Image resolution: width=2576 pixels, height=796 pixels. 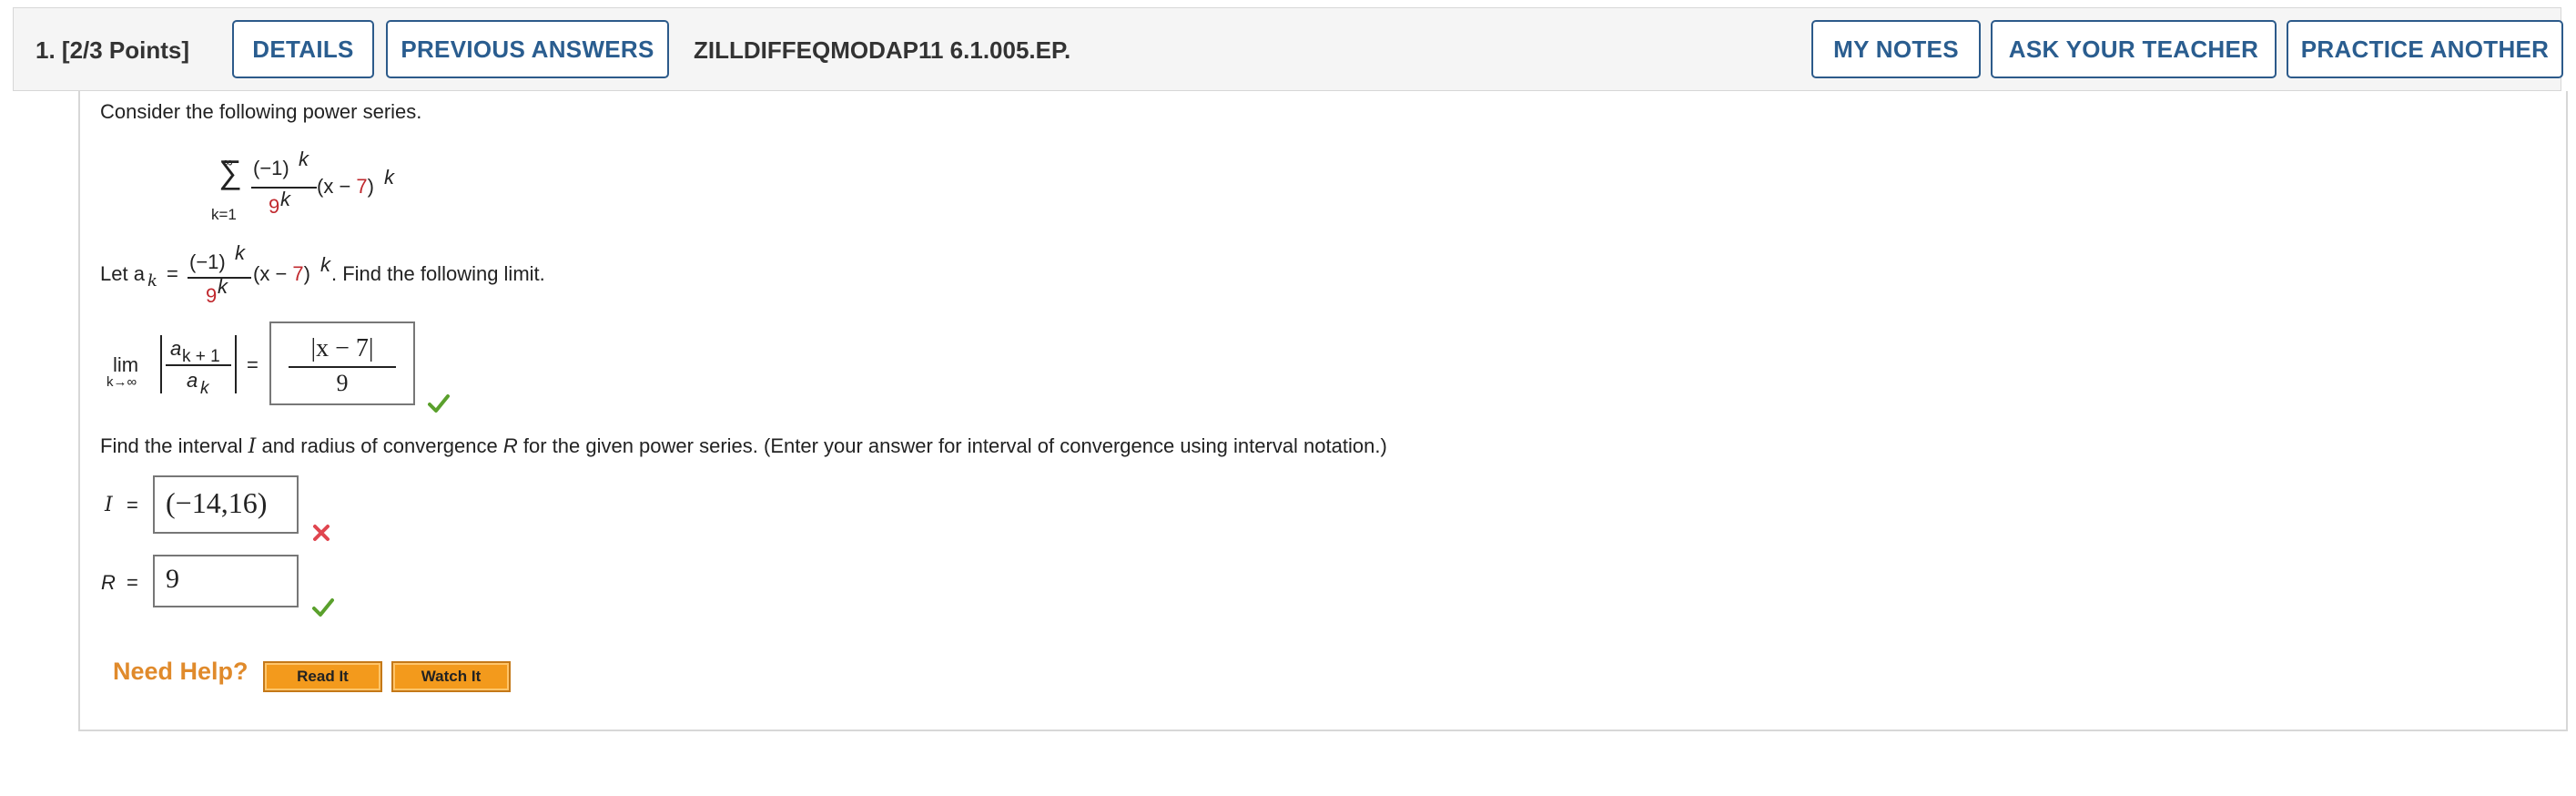 What do you see at coordinates (451, 676) in the screenshot?
I see `watch-it-button: Watch It` at bounding box center [451, 676].